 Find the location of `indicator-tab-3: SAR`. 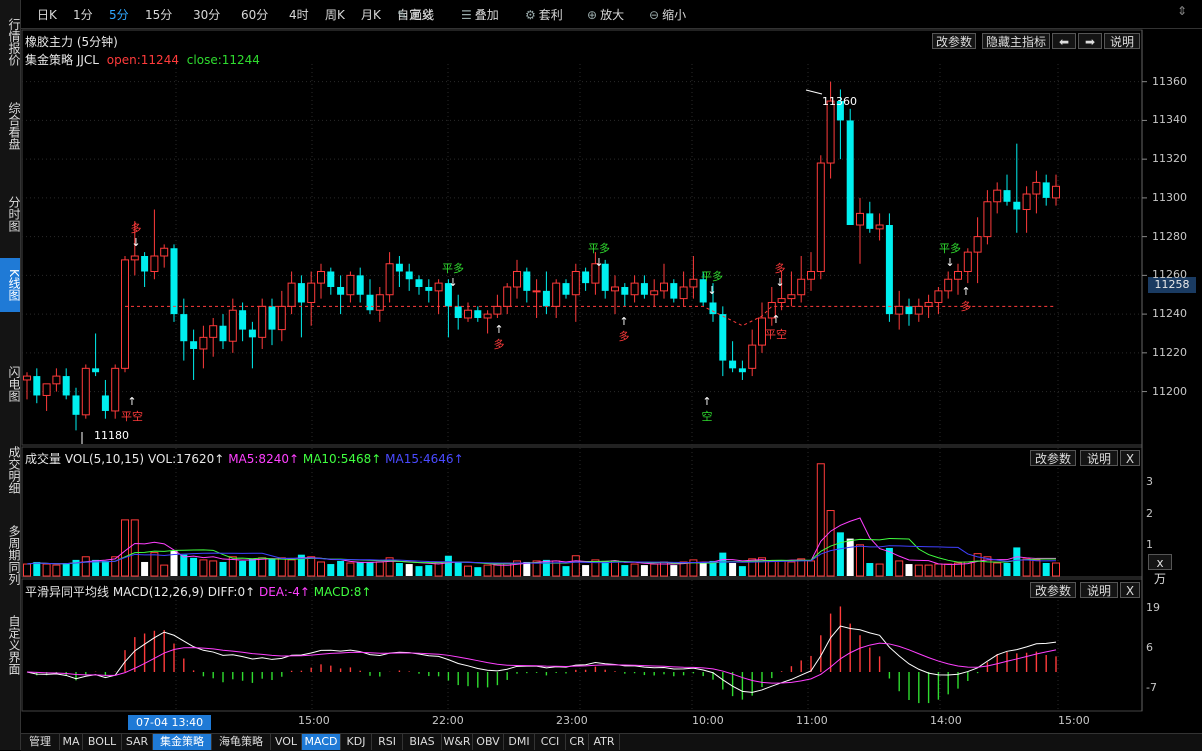

indicator-tab-3: SAR is located at coordinates (137, 742).